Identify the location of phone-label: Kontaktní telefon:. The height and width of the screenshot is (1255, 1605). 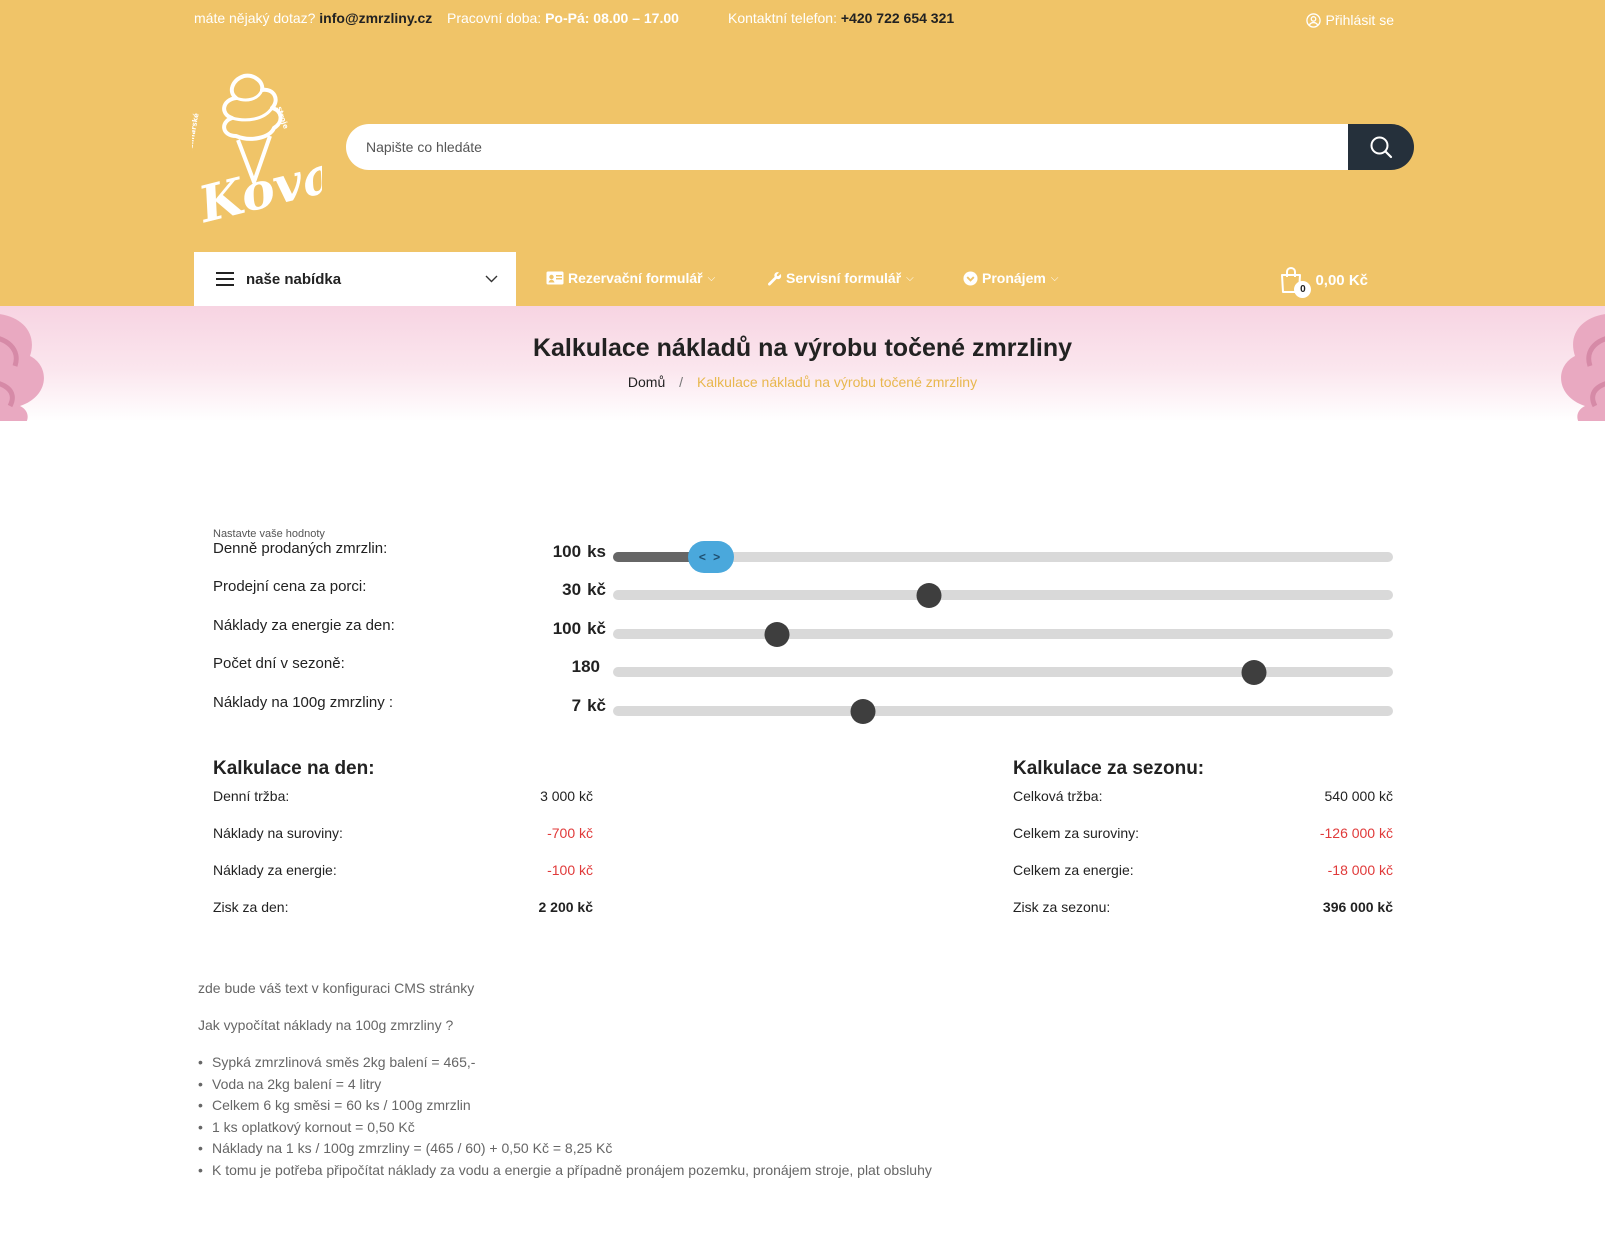
(782, 18).